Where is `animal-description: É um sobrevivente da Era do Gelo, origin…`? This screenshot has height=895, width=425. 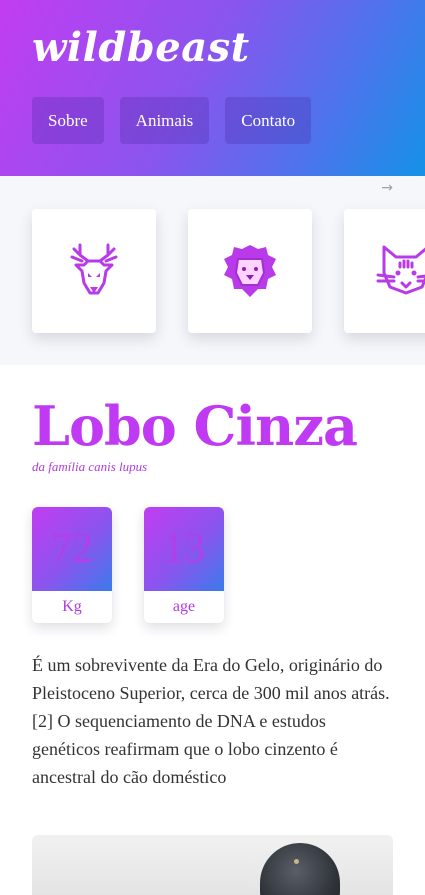
animal-description: É um sobrevivente da Era do Gelo, origin… is located at coordinates (211, 721).